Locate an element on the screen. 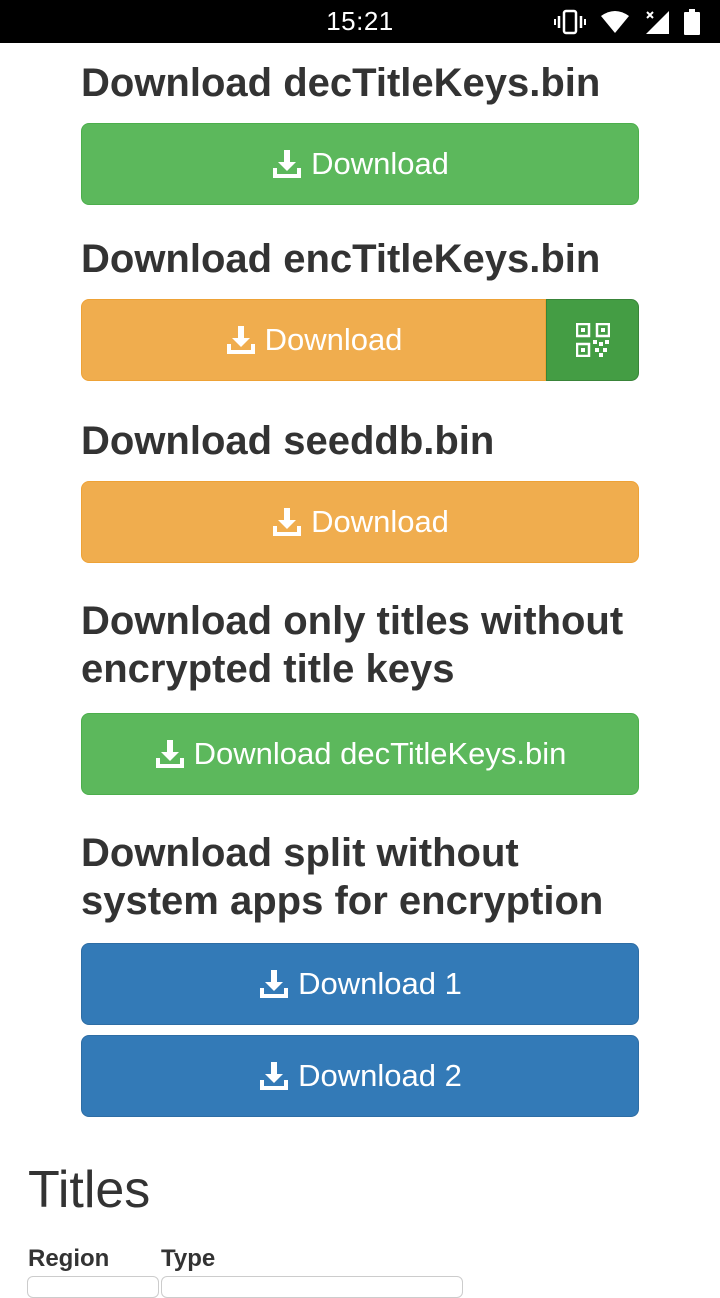 This screenshot has width=720, height=1298. type-column-header: Type is located at coordinates (188, 1258).